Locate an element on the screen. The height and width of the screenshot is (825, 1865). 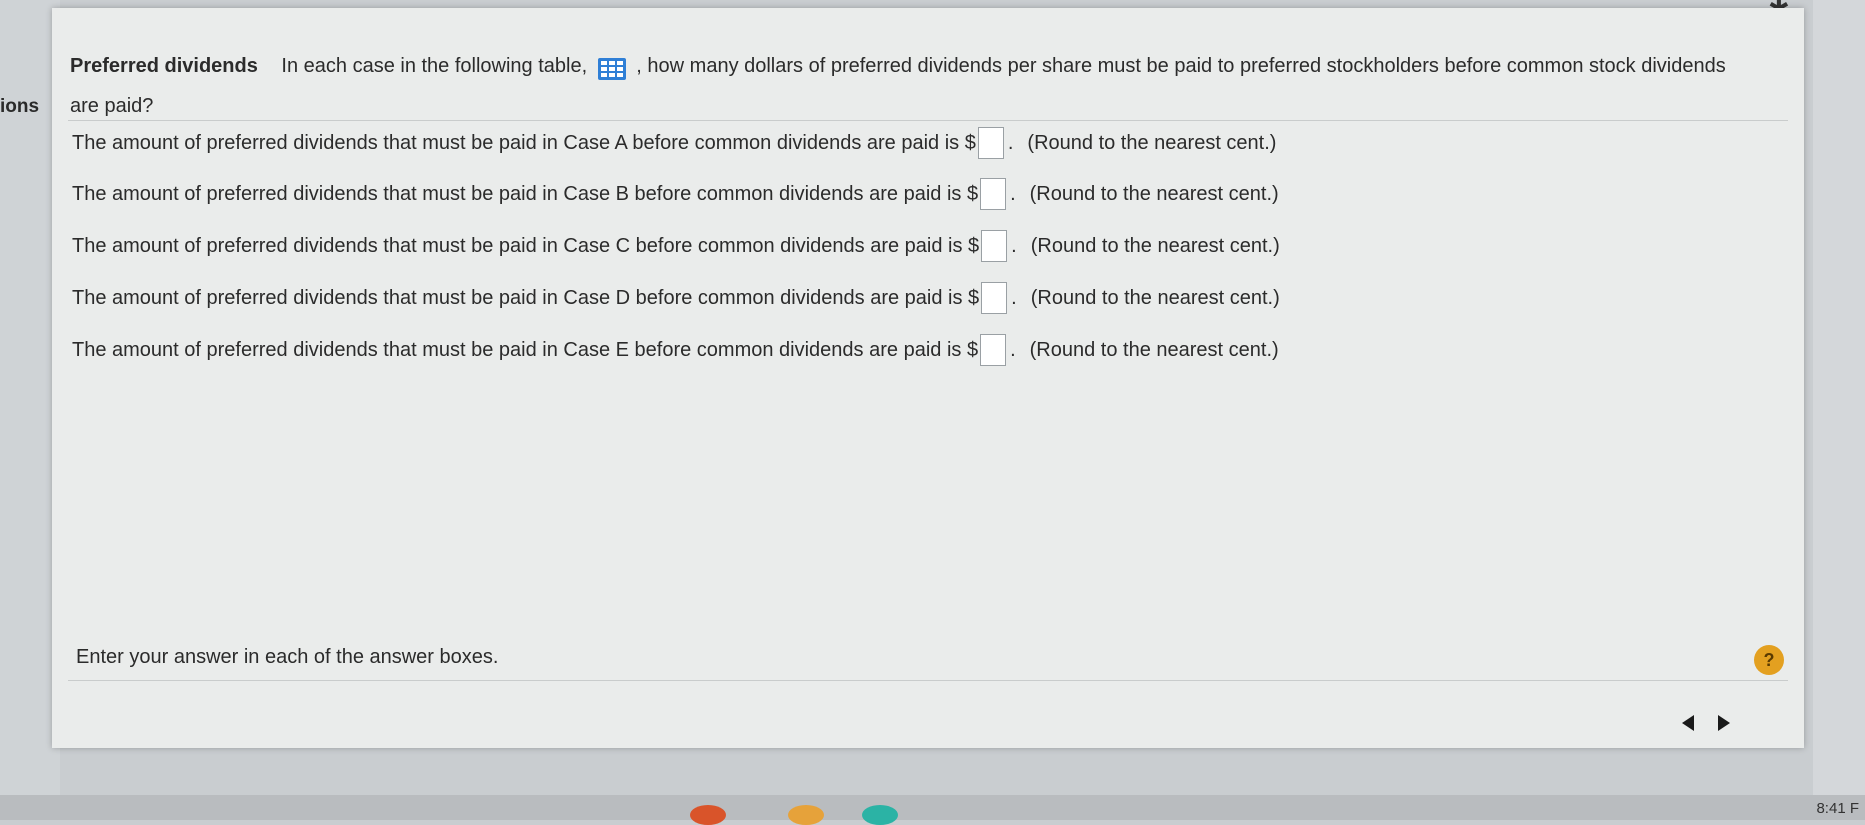
previous-button is located at coordinates (1689, 723).